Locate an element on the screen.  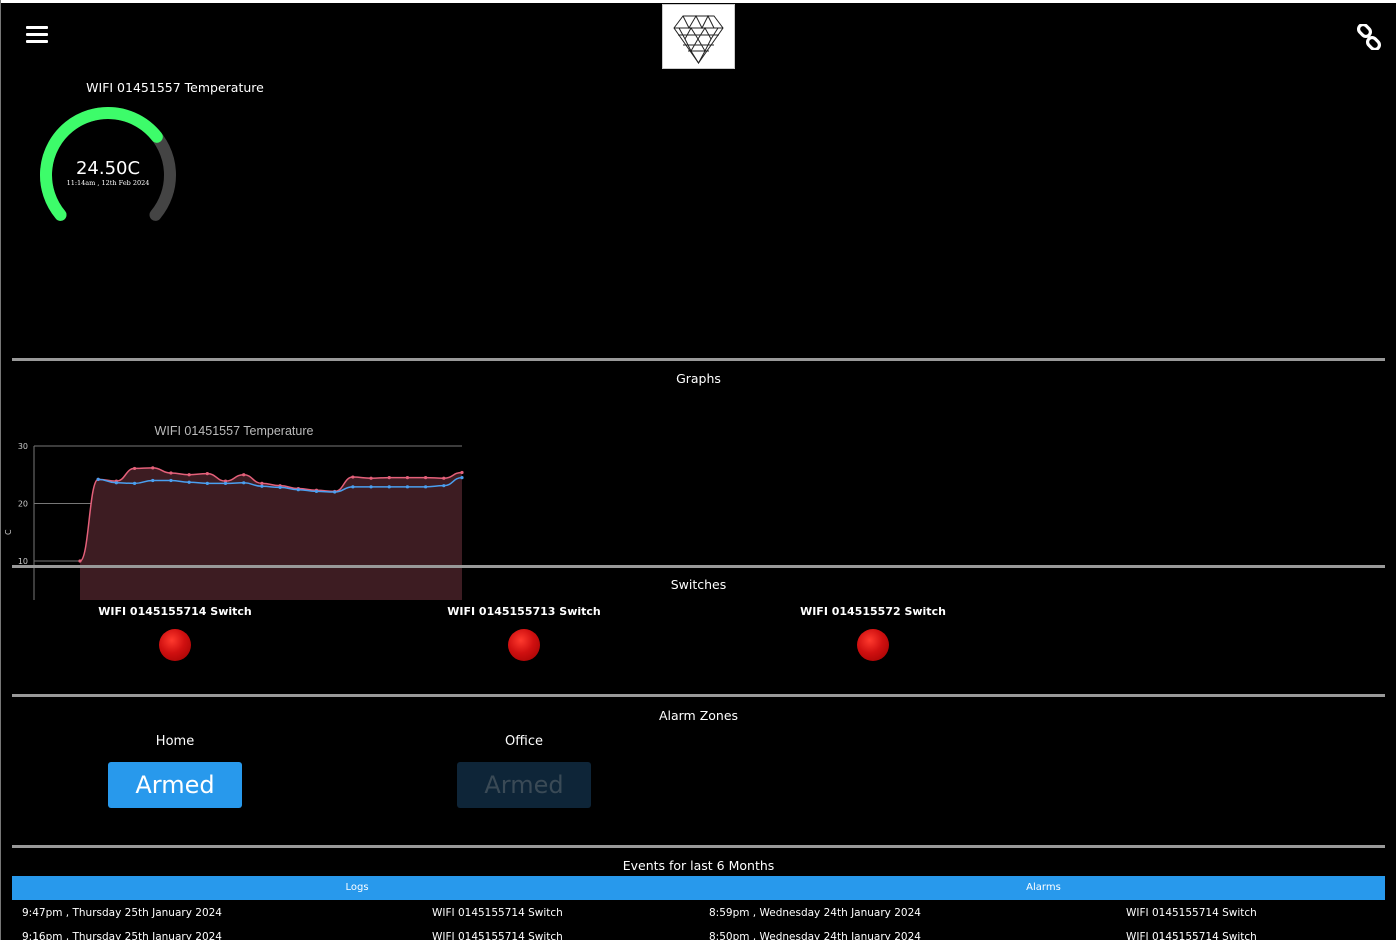
chart-y-tick-label: 30 is located at coordinates (23, 446).